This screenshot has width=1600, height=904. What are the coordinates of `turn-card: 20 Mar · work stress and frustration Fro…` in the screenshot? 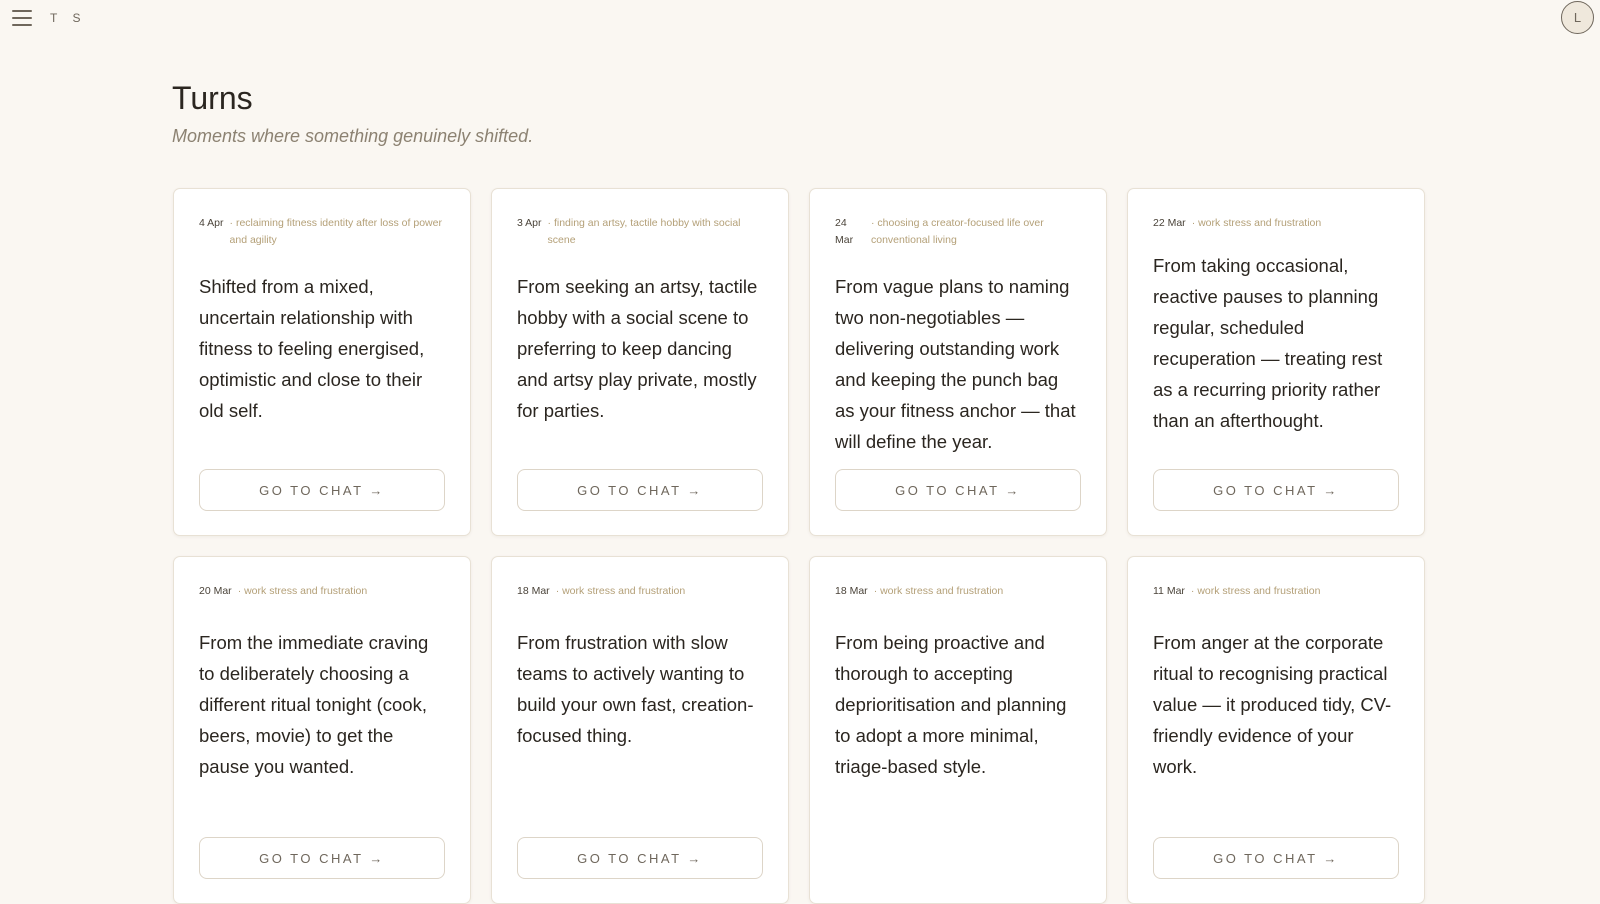 It's located at (322, 730).